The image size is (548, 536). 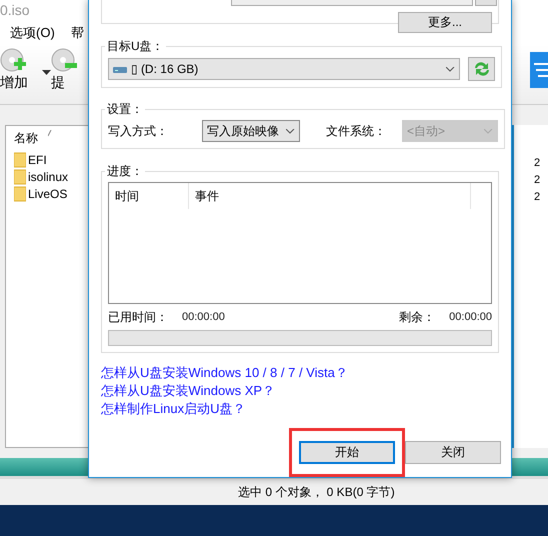 I want to click on help-link: 怎样从U盘安装Windows 10 / 8 / 7 / Vista？, so click(x=224, y=373).